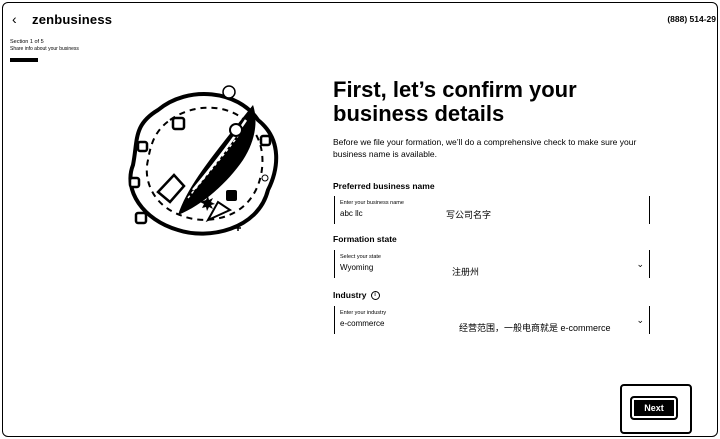 Image resolution: width=720 pixels, height=439 pixels. Describe the element at coordinates (365, 239) in the screenshot. I see `formation-state-label: Formation state` at that location.